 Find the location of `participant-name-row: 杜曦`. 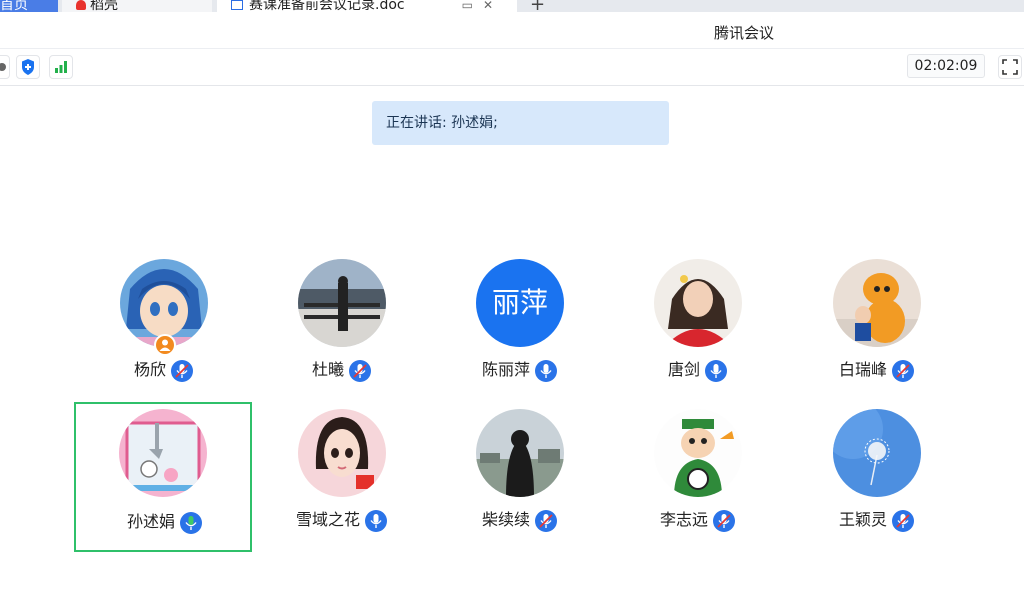

participant-name-row: 杜曦 is located at coordinates (342, 369).